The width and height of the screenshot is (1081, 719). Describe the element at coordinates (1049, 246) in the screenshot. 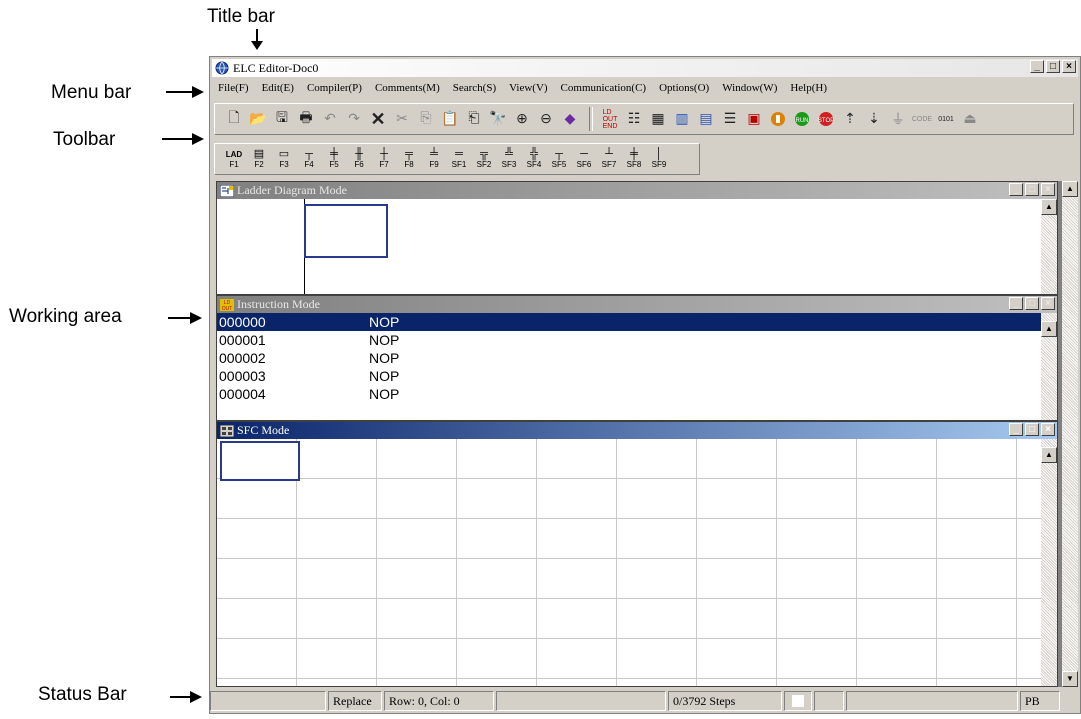

I see `ladder-scrollbar: ▲` at that location.